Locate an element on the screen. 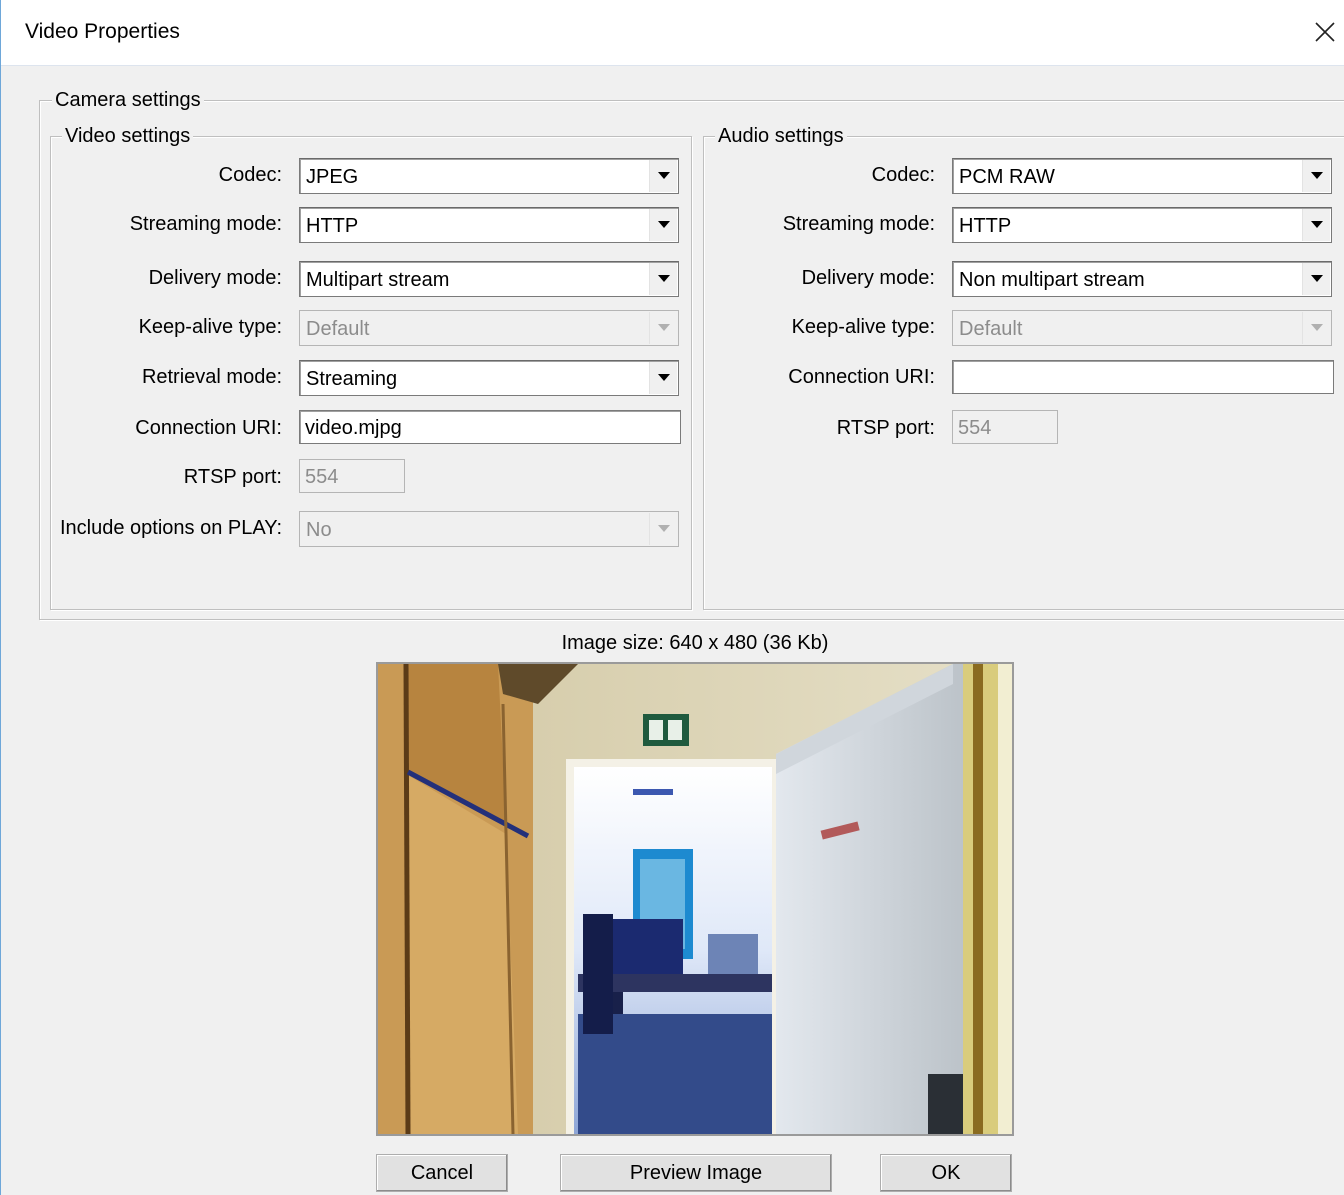 This screenshot has height=1195, width=1344. close-button is located at coordinates (1324, 32).